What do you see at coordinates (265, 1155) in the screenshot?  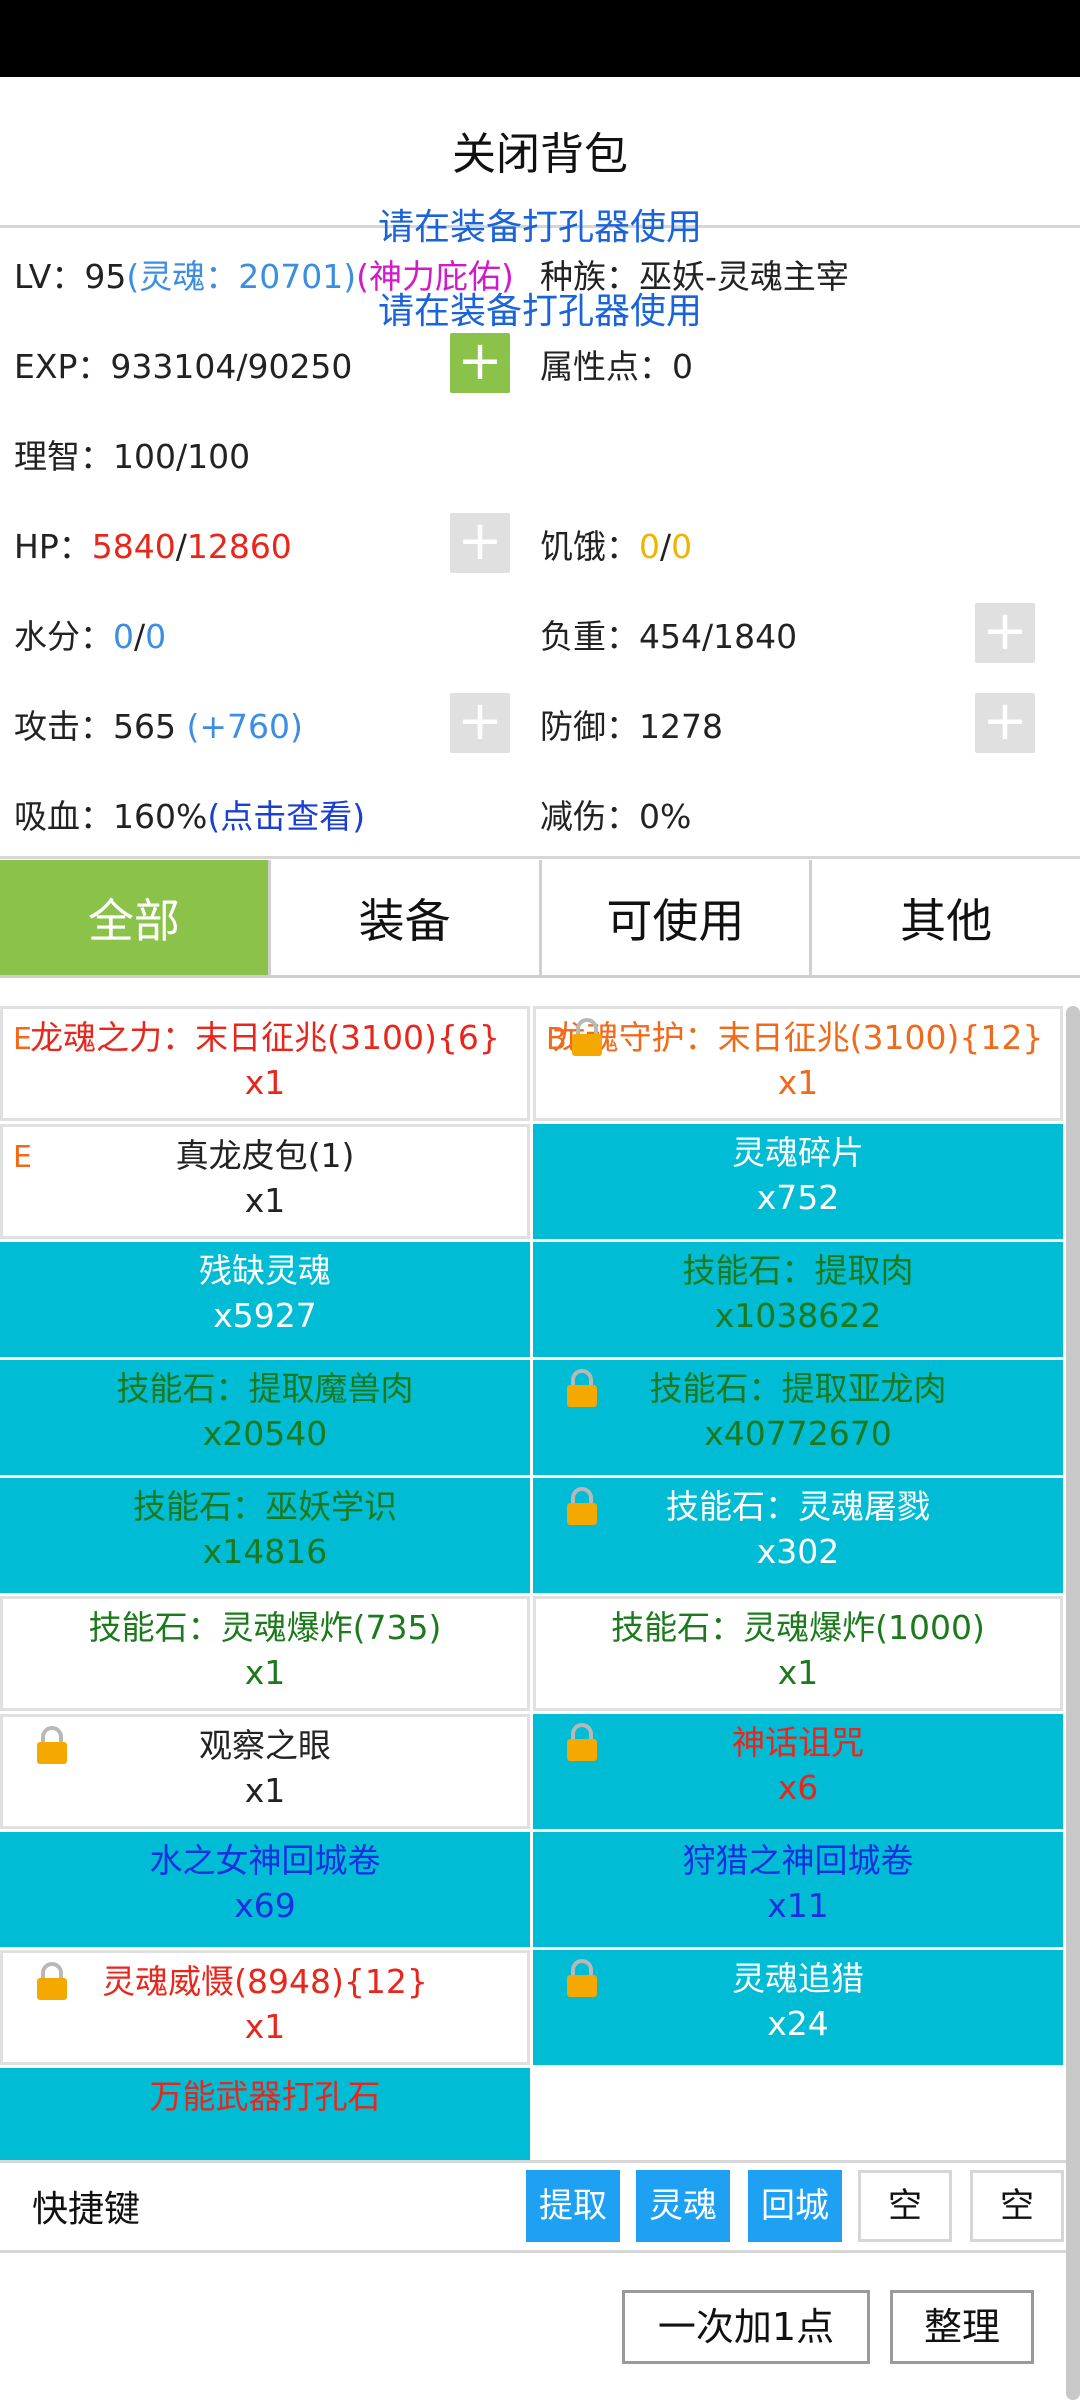 I see `item-name: 真龙皮包(1)` at bounding box center [265, 1155].